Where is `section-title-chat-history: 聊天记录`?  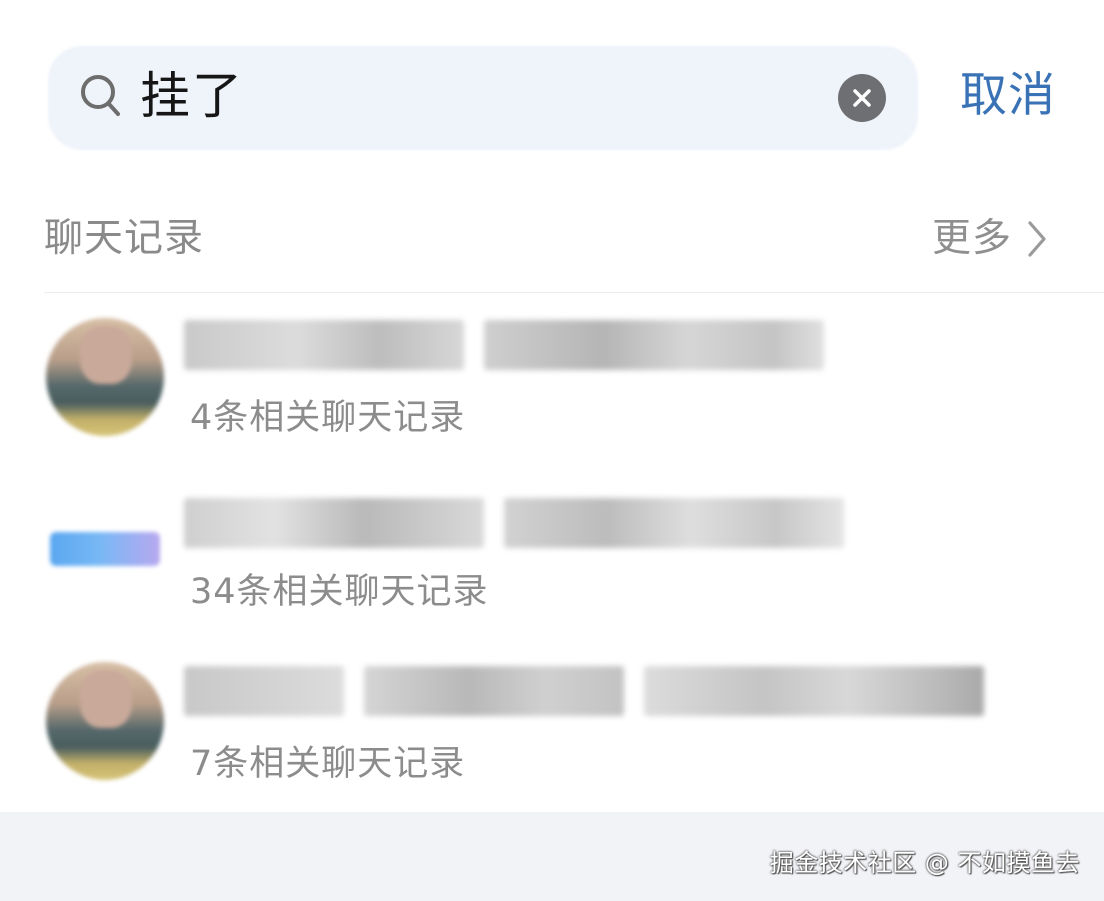 section-title-chat-history: 聊天记录 is located at coordinates (124, 238).